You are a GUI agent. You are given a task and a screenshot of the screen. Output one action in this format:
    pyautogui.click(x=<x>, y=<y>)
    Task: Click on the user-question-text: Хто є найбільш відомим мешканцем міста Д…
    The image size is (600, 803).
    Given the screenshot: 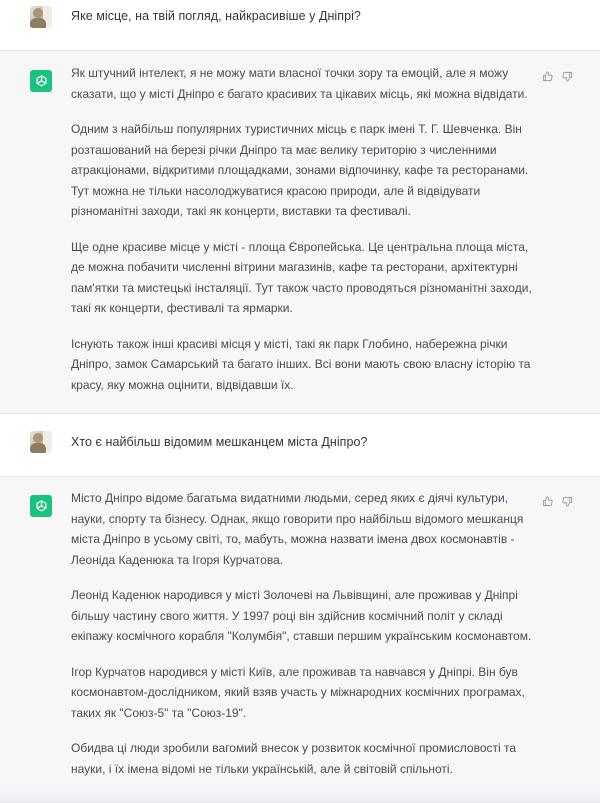 What is the action you would take?
    pyautogui.click(x=219, y=442)
    